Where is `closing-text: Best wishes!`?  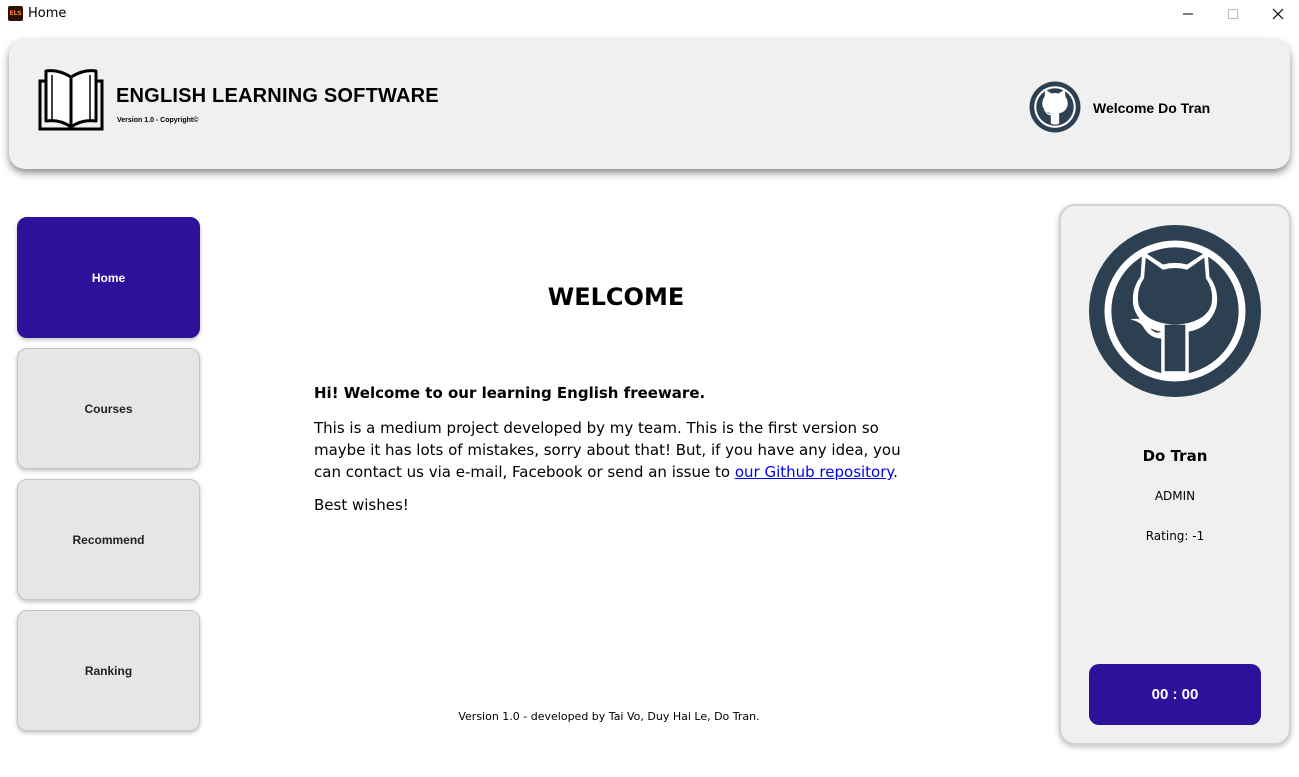 closing-text: Best wishes! is located at coordinates (361, 505).